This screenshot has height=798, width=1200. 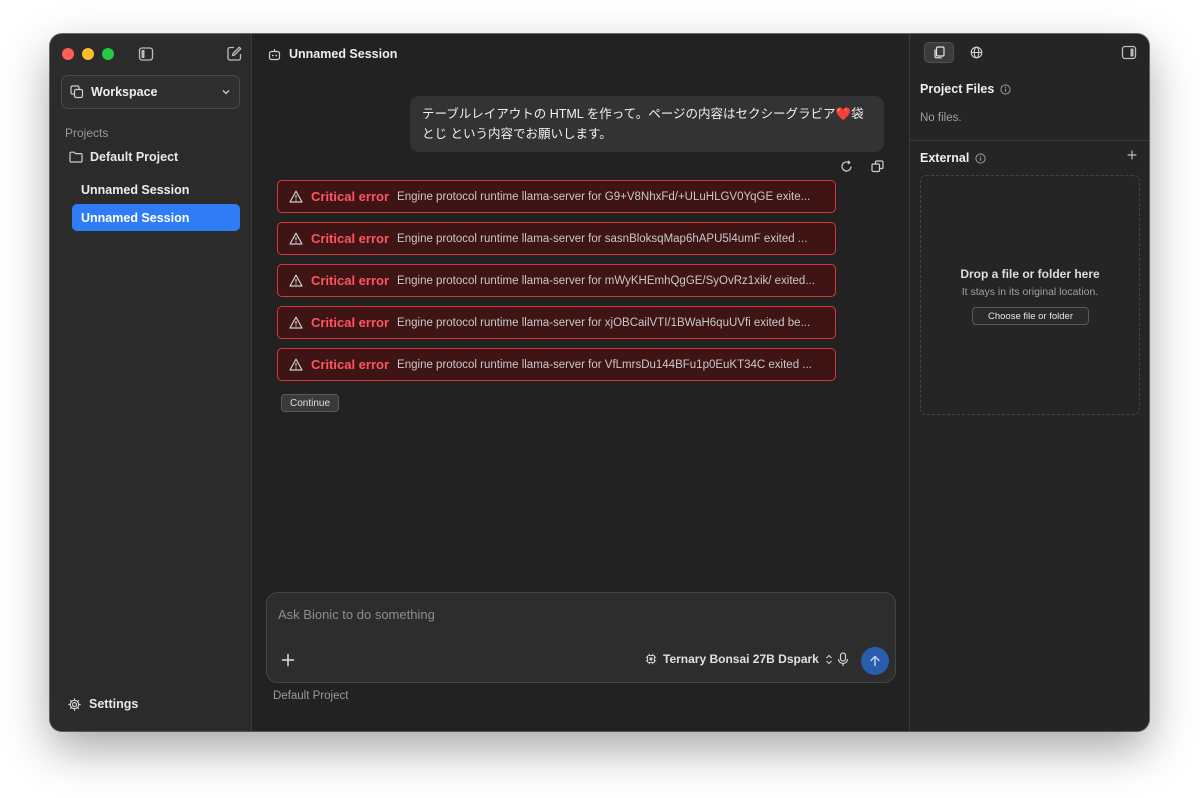 I want to click on choose-file-button: Choose file or folder, so click(x=1030, y=316).